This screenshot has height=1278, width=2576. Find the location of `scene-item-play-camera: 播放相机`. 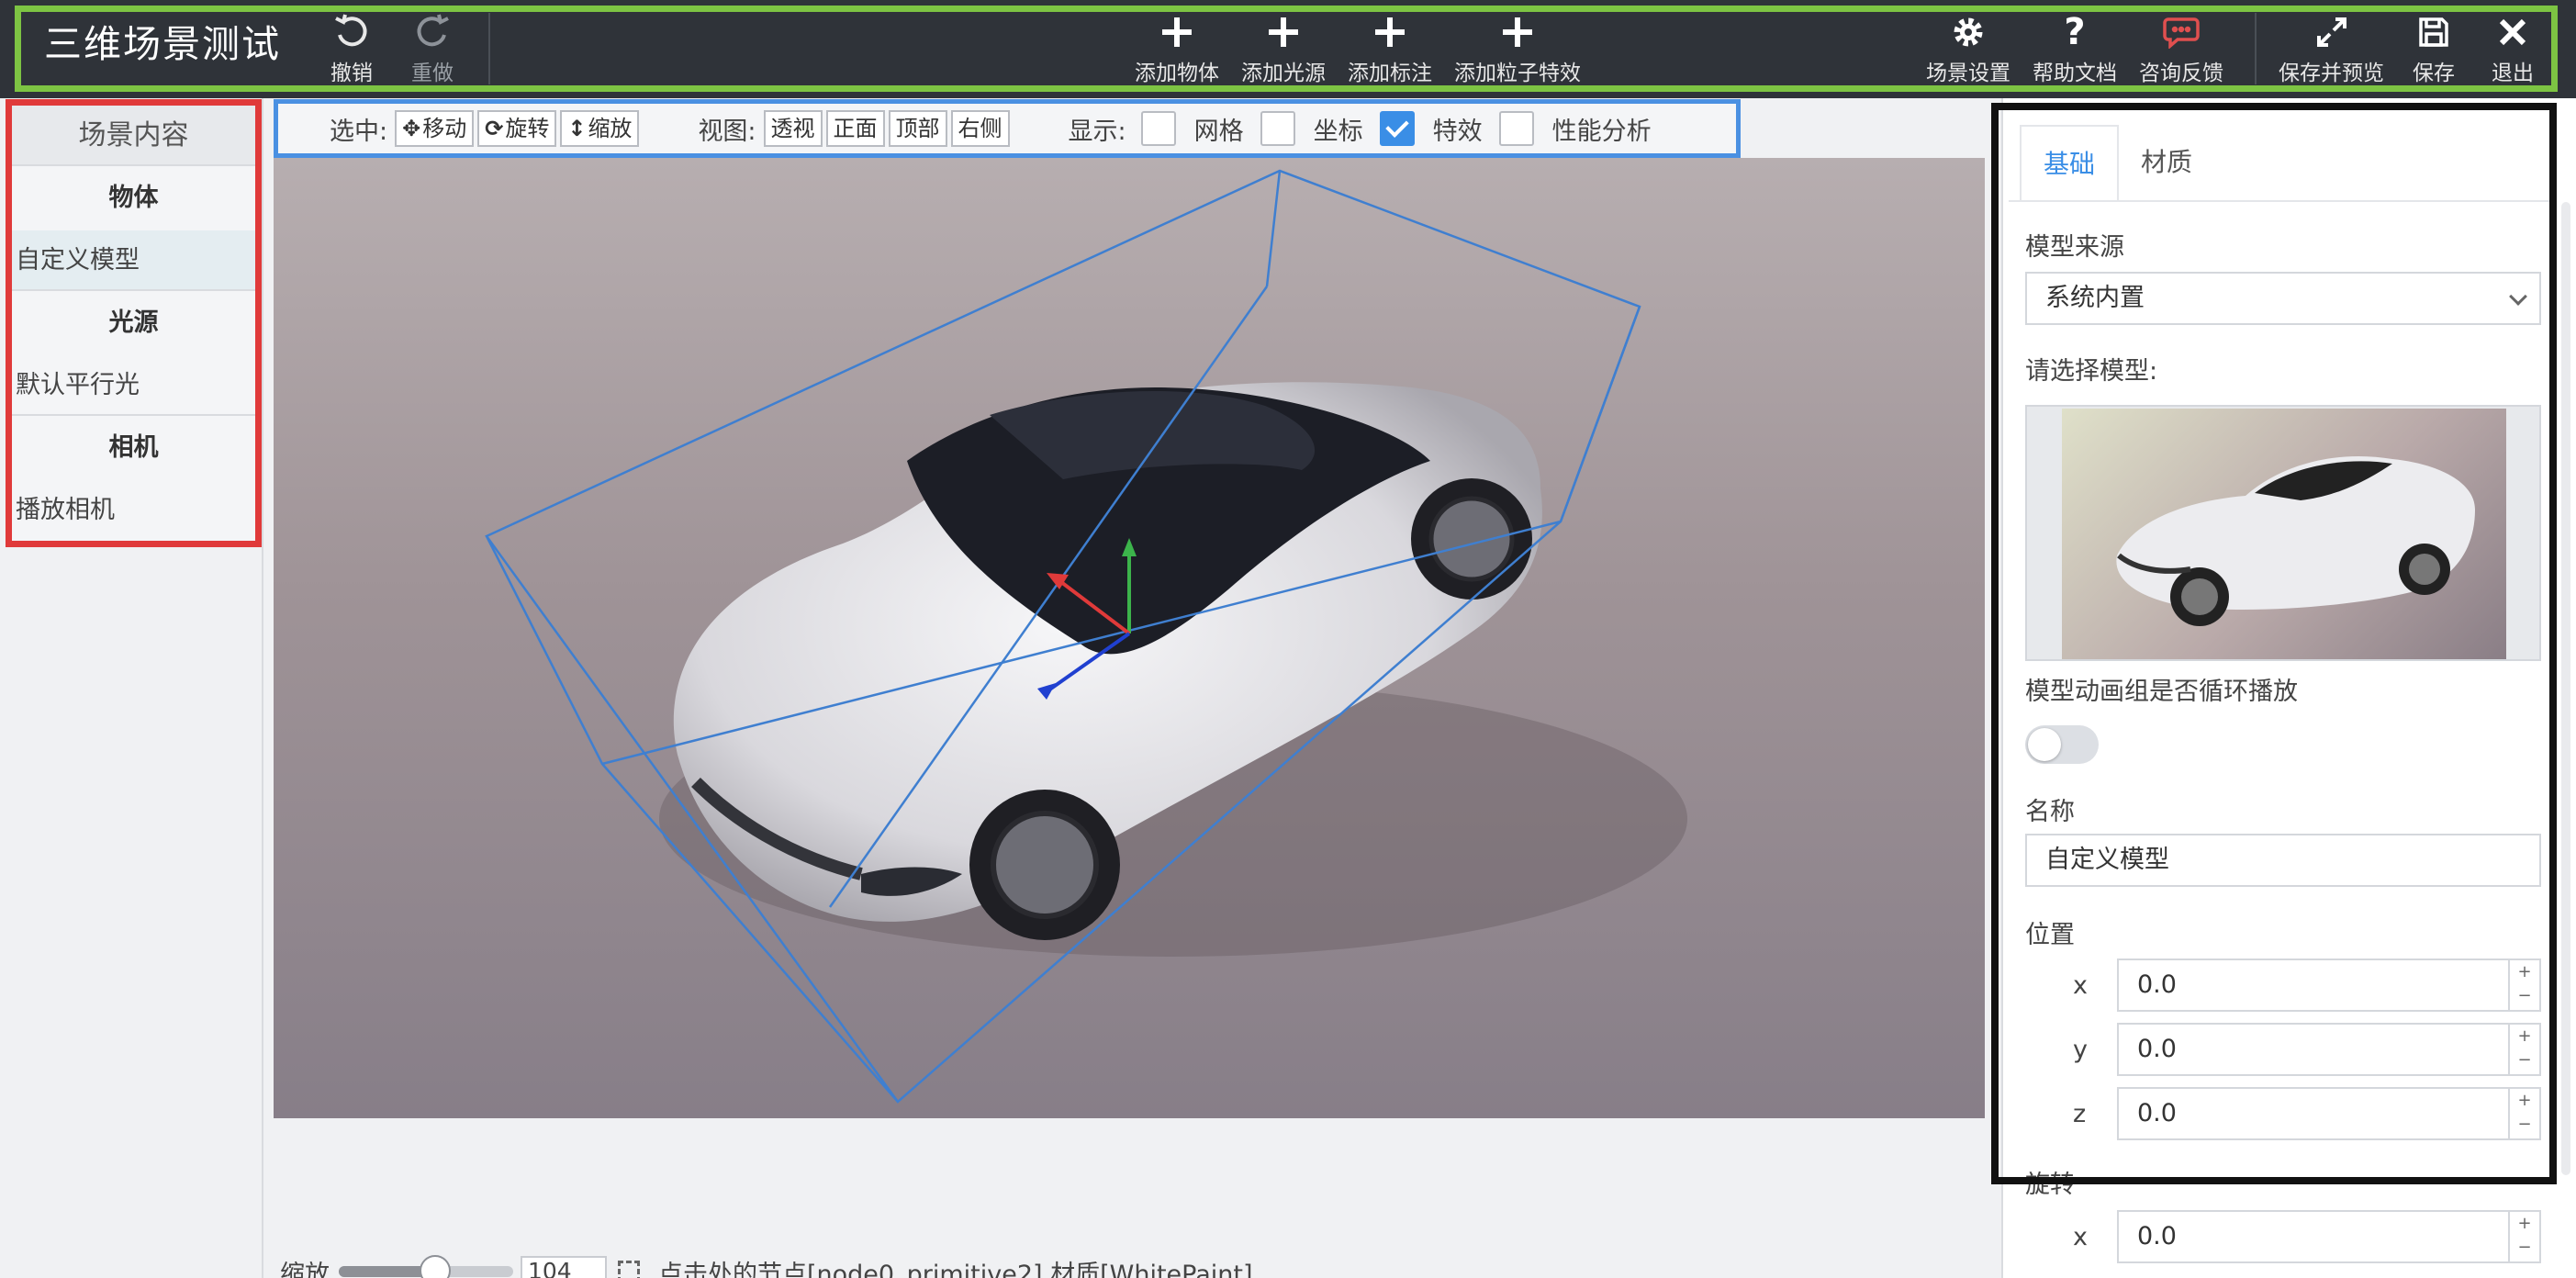

scene-item-play-camera: 播放相机 is located at coordinates (133, 510).